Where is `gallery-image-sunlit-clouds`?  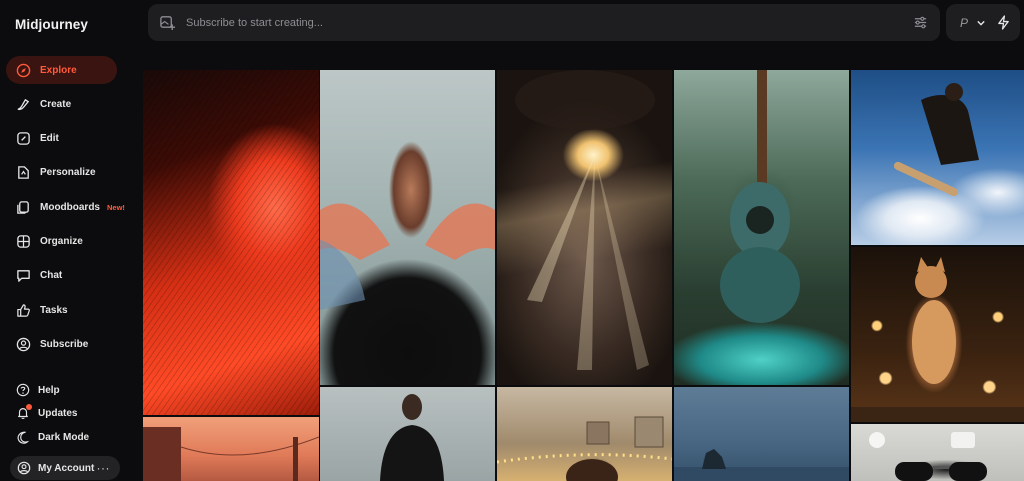 gallery-image-sunlit-clouds is located at coordinates (584, 227).